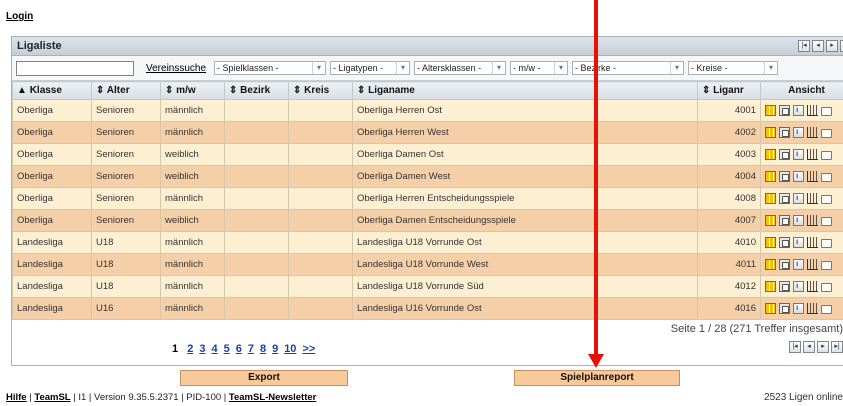 The width and height of the screenshot is (843, 406). What do you see at coordinates (525, 220) in the screenshot?
I see `cell-liganame: Oberliga Damen Entscheidungsspiele` at bounding box center [525, 220].